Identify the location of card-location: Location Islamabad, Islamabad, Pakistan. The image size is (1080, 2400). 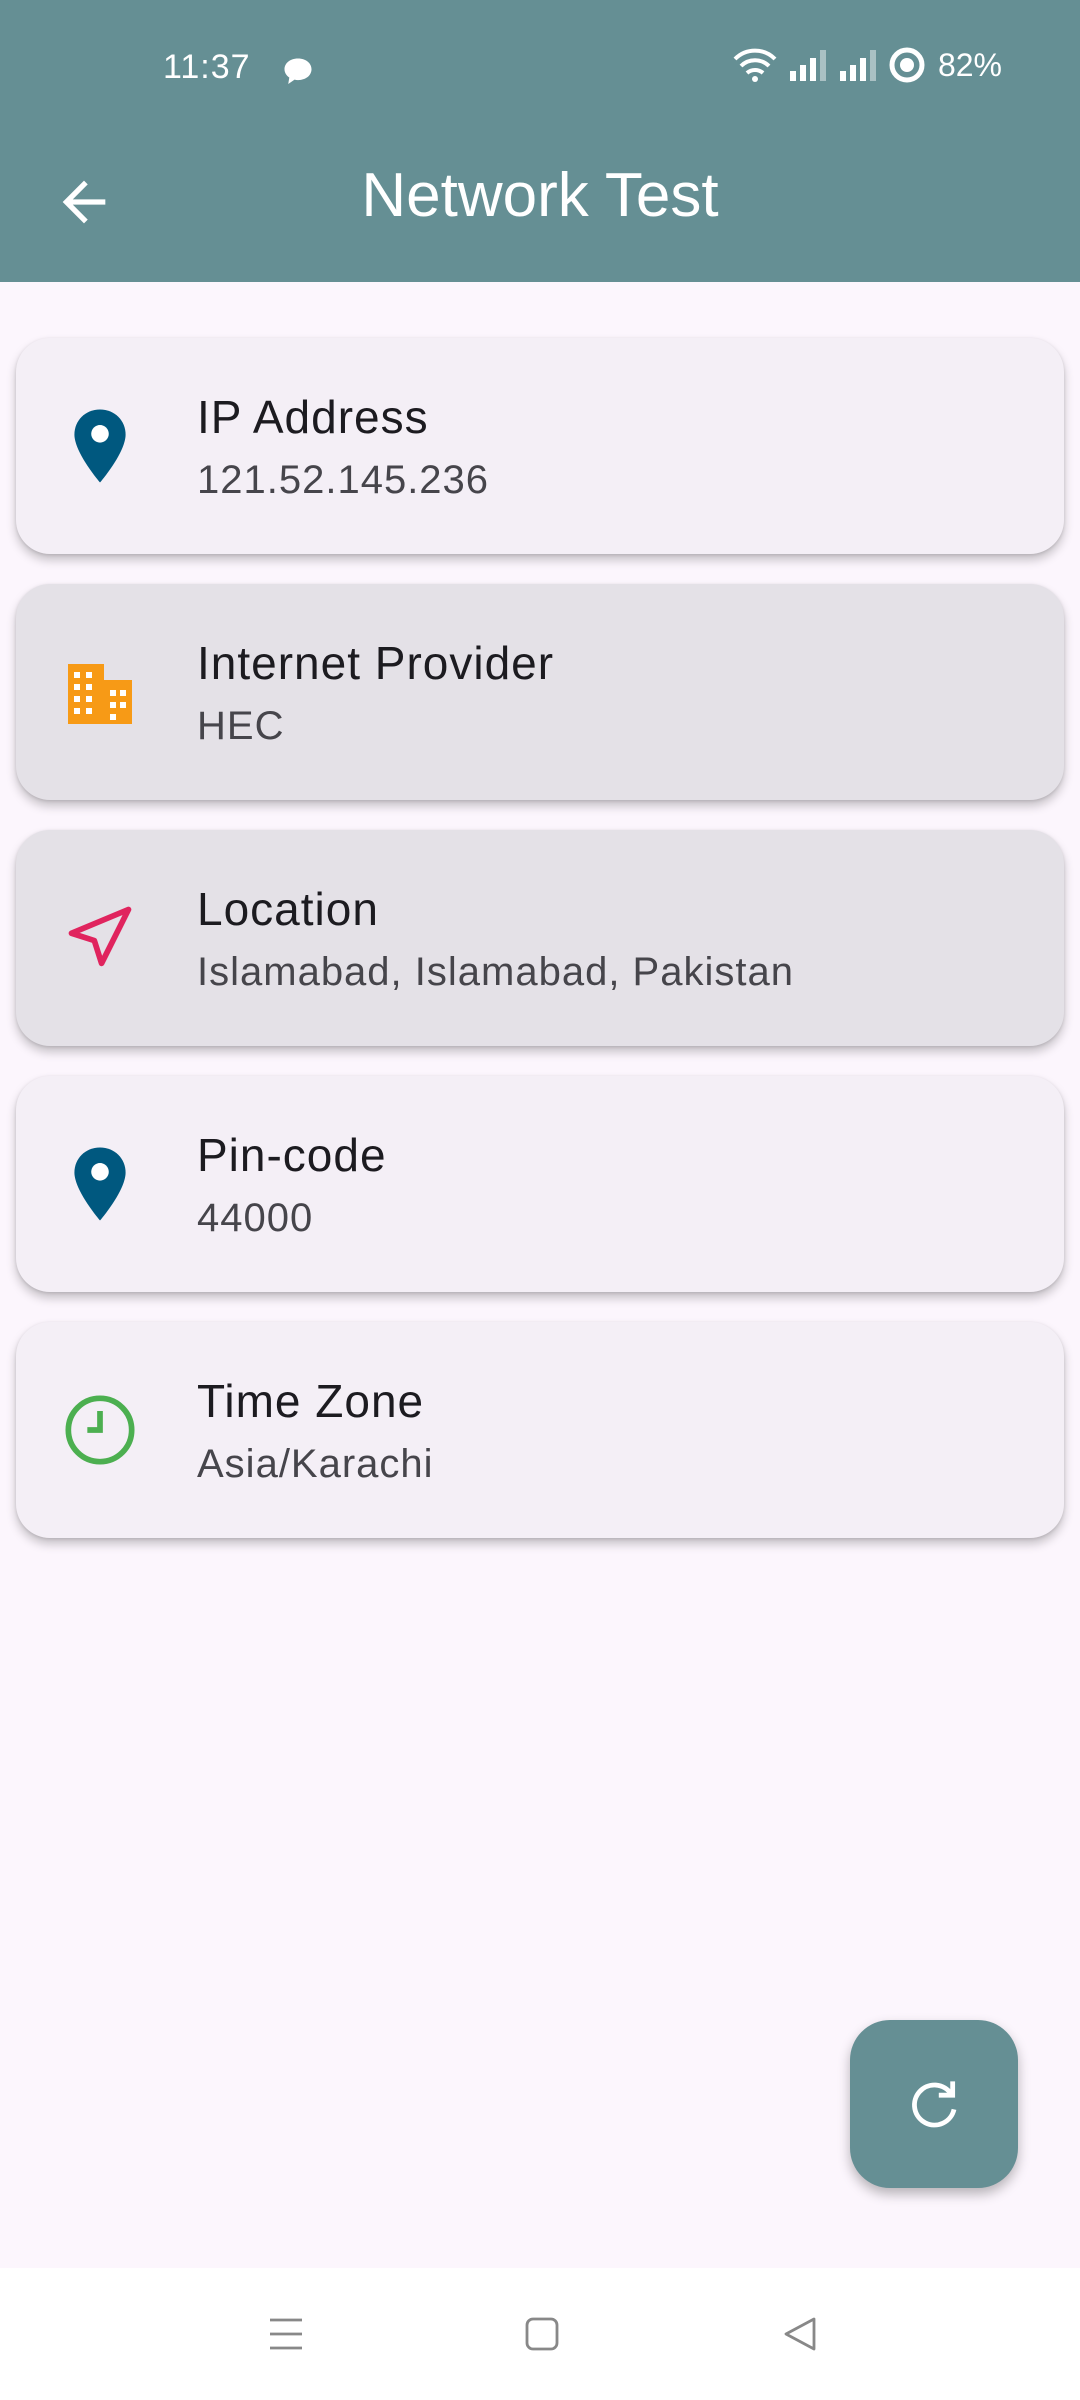
(540, 938).